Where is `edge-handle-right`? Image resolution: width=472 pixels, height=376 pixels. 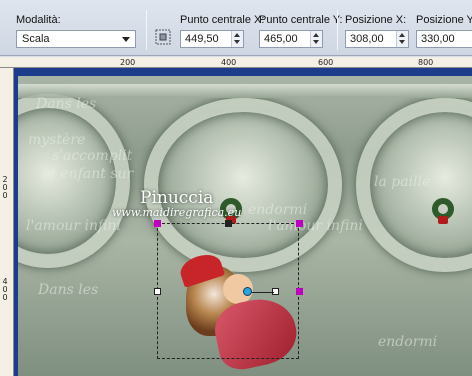 edge-handle-right is located at coordinates (299, 291).